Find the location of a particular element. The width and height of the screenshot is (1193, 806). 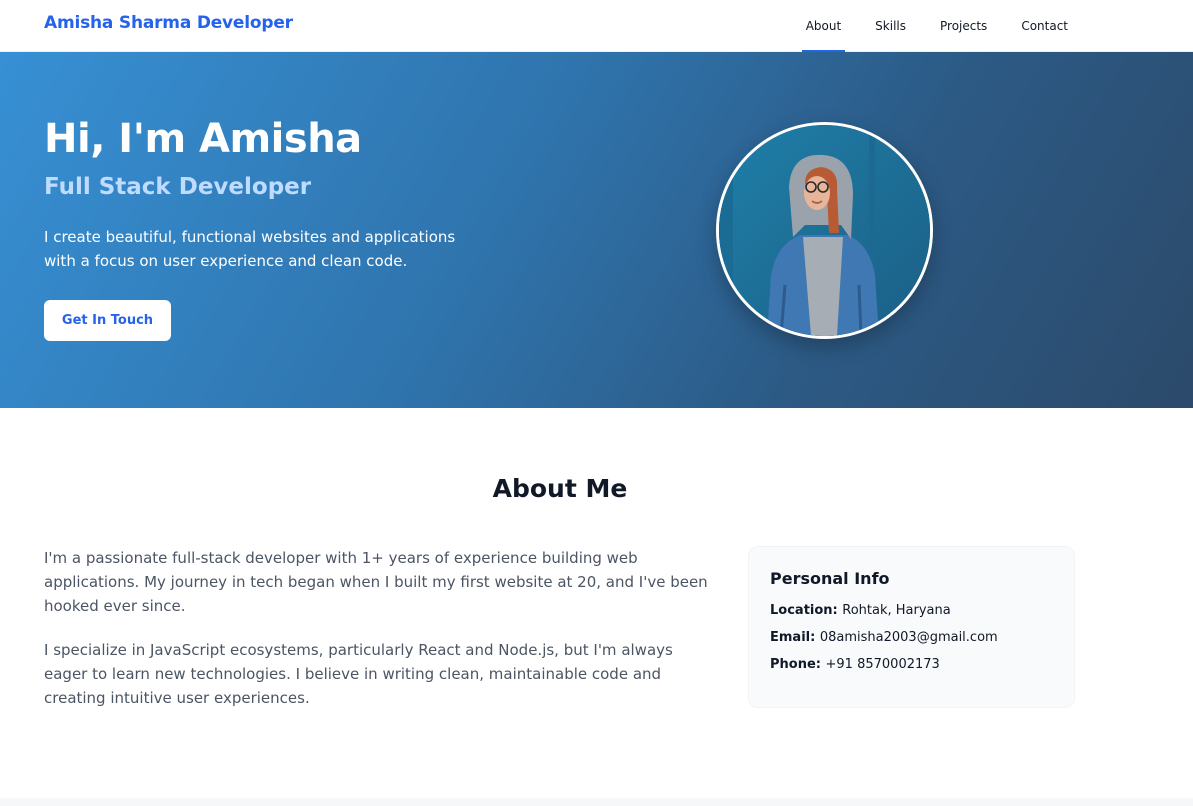

personal-info-title: Personal Info is located at coordinates (830, 578).